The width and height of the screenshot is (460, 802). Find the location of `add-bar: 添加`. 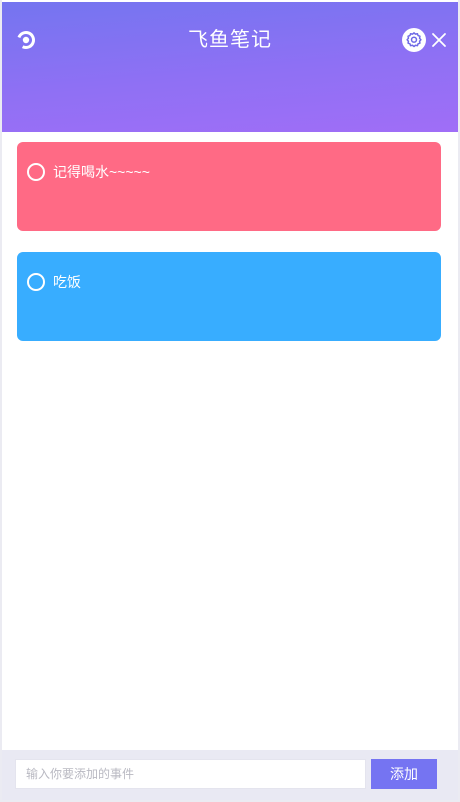

add-bar: 添加 is located at coordinates (230, 775).